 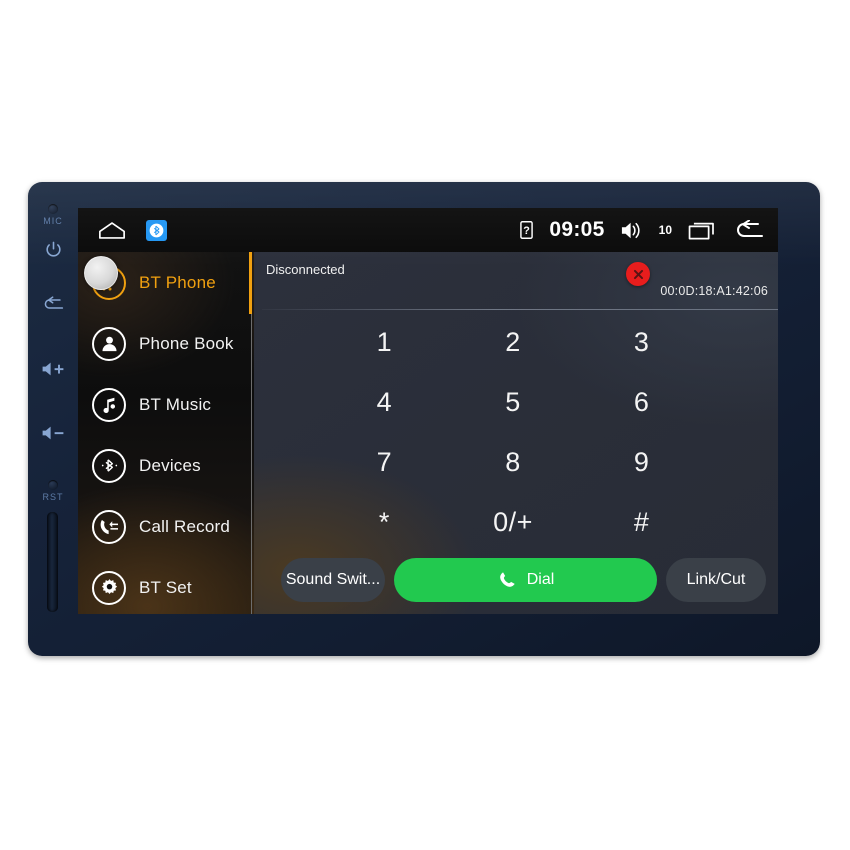 I want to click on sidebar-item-bt-set: BT Set, so click(x=165, y=585).